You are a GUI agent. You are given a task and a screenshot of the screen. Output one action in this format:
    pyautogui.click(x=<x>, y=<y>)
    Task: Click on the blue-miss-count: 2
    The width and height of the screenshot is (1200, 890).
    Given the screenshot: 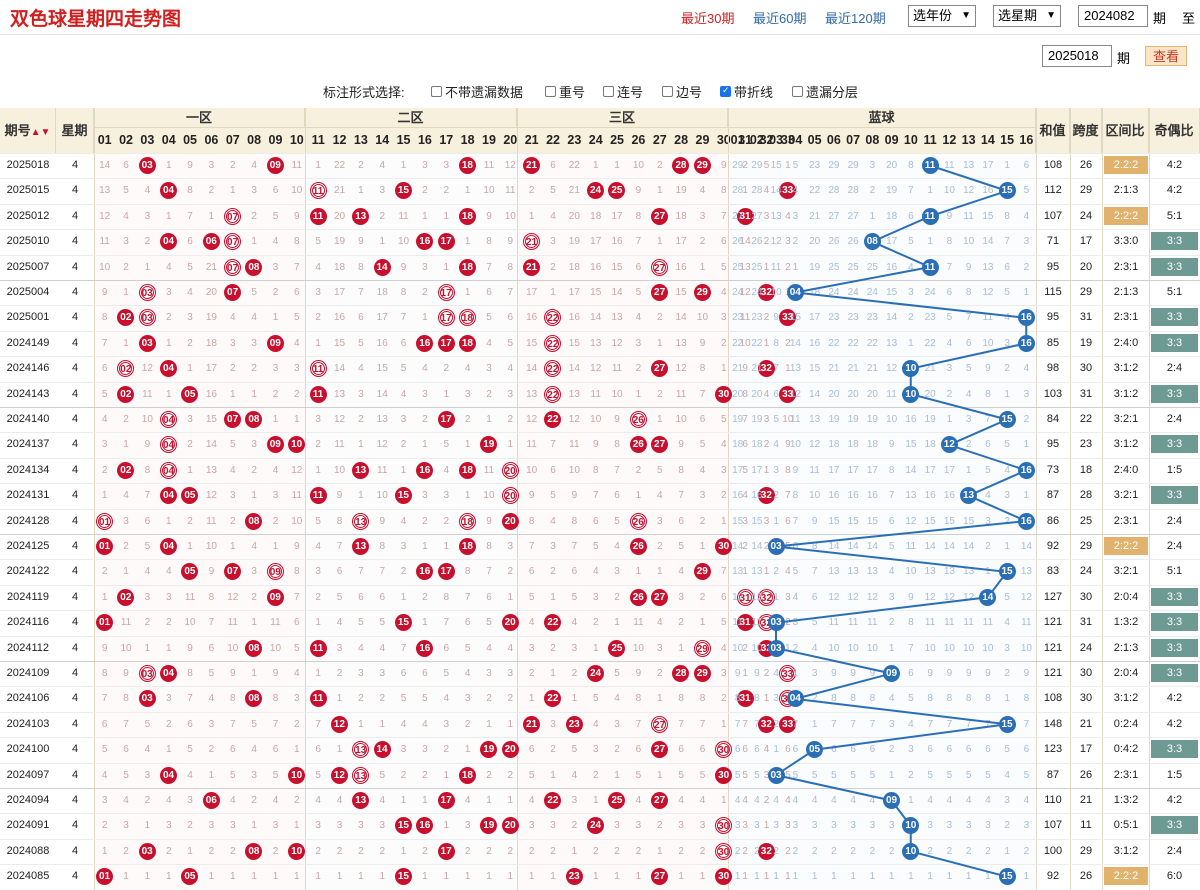 What is the action you would take?
    pyautogui.click(x=853, y=851)
    